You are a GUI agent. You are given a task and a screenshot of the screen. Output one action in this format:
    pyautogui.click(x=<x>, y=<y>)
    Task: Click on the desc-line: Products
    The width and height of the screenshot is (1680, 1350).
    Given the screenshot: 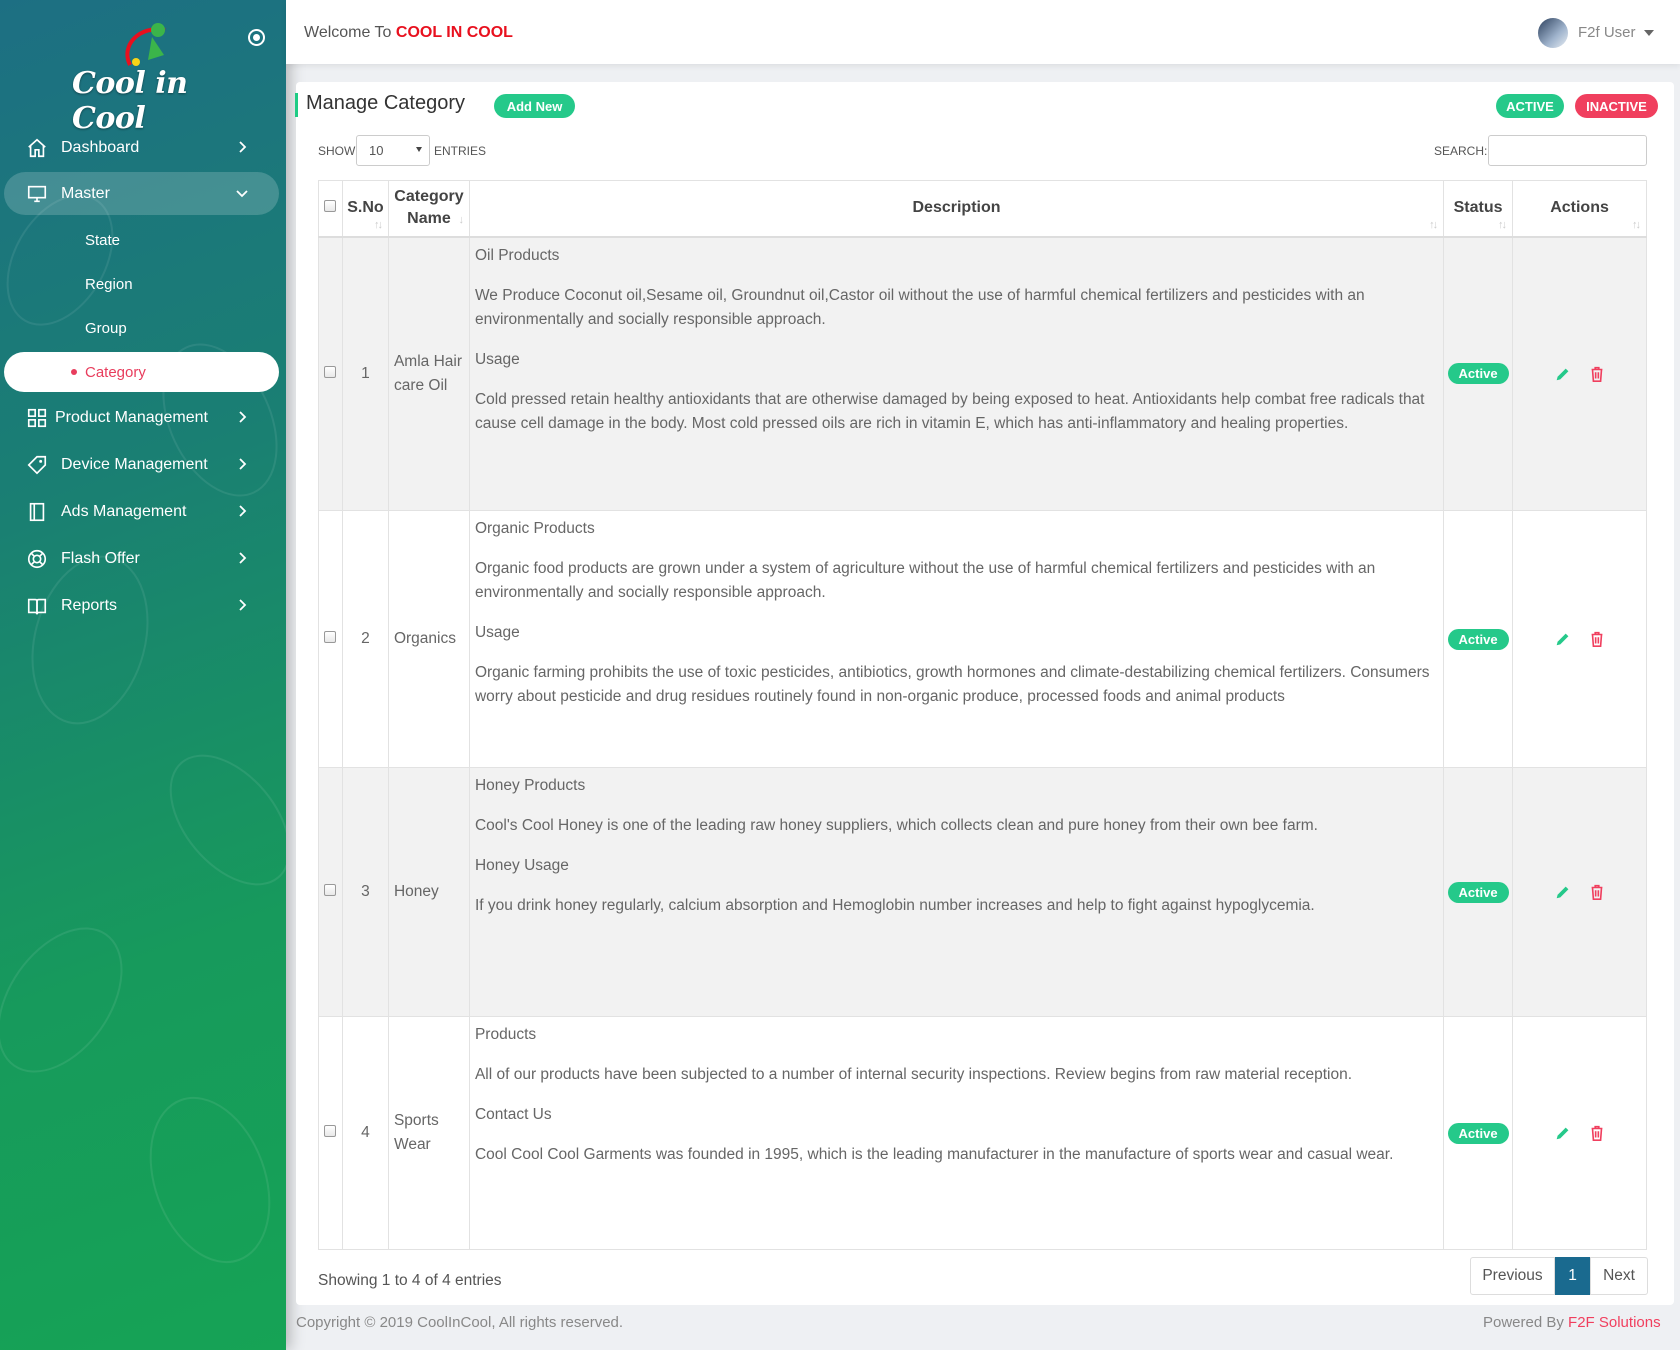 What is the action you would take?
    pyautogui.click(x=505, y=1034)
    